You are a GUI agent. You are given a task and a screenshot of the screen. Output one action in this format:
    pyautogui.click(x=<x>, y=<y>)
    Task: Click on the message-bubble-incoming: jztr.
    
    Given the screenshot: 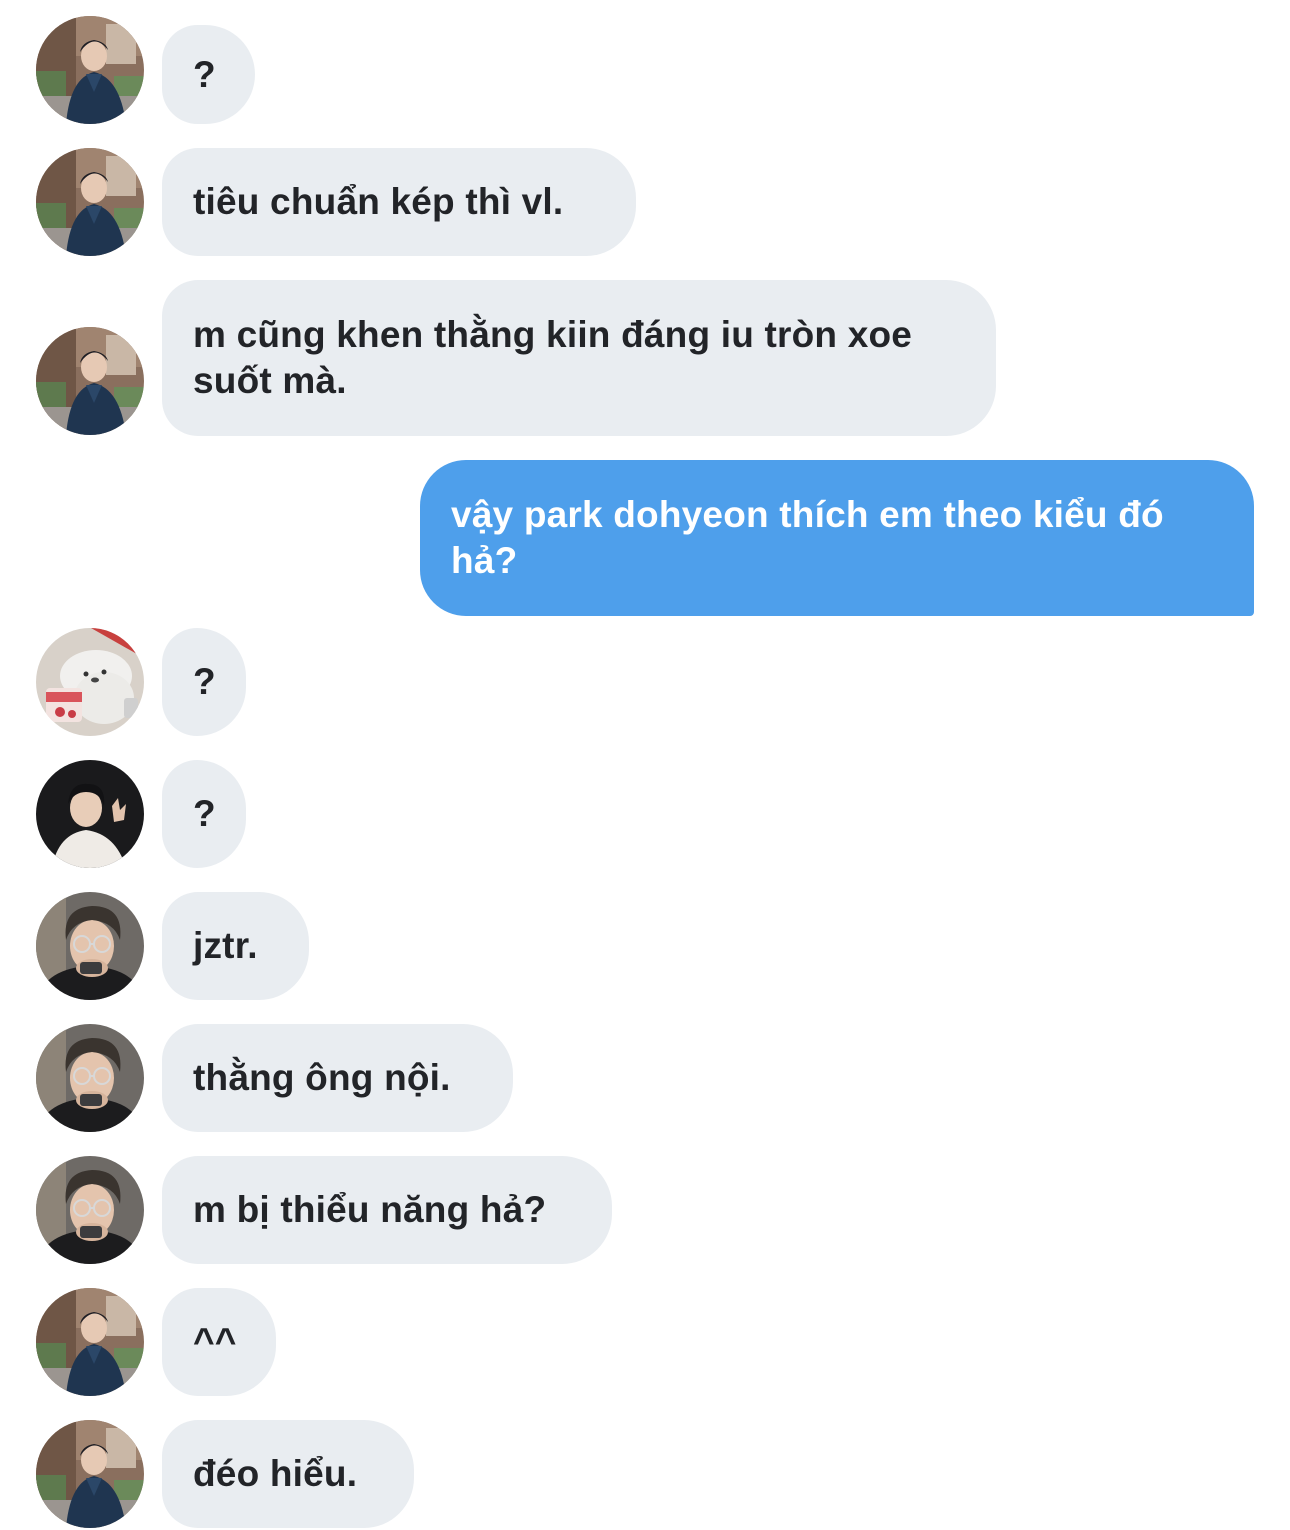 What is the action you would take?
    pyautogui.click(x=235, y=946)
    